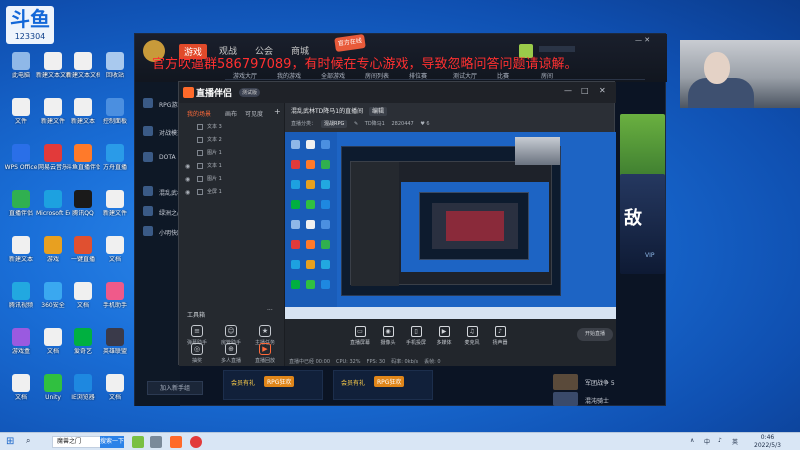 The height and width of the screenshot is (450, 800). What do you see at coordinates (356, 124) in the screenshot?
I see `edit-icon: ✎` at bounding box center [356, 124].